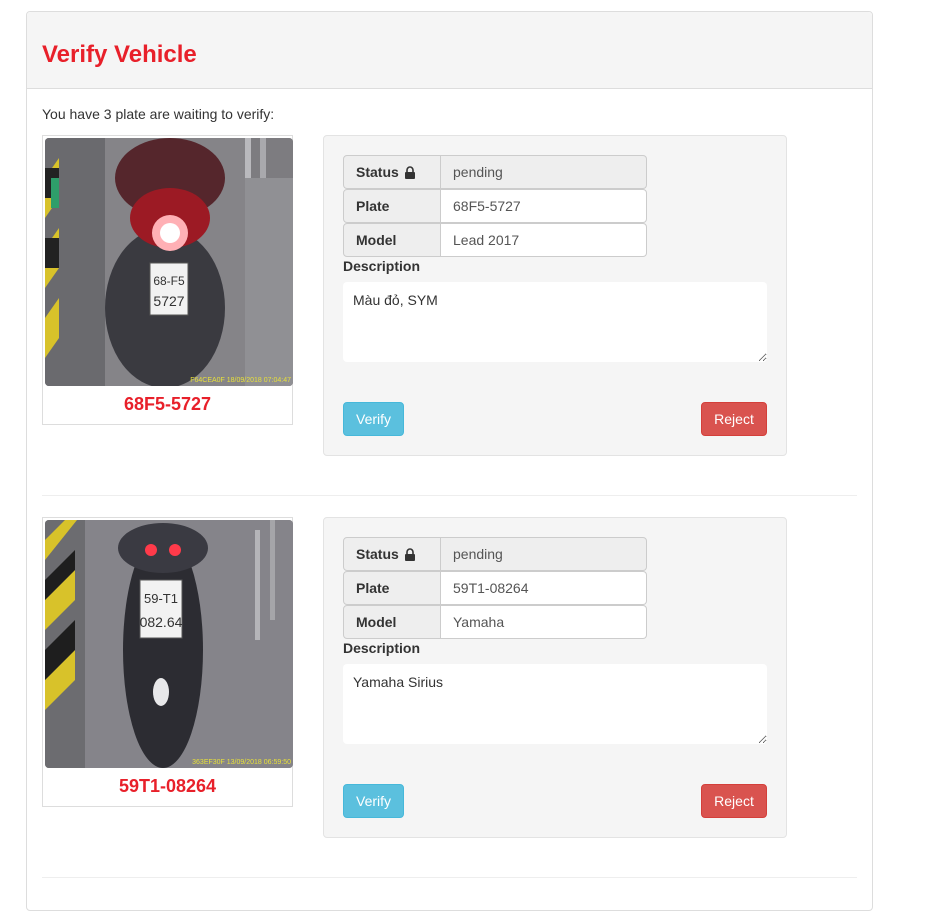  Describe the element at coordinates (161, 598) in the screenshot. I see `photo-plate-line: 59-T1` at that location.